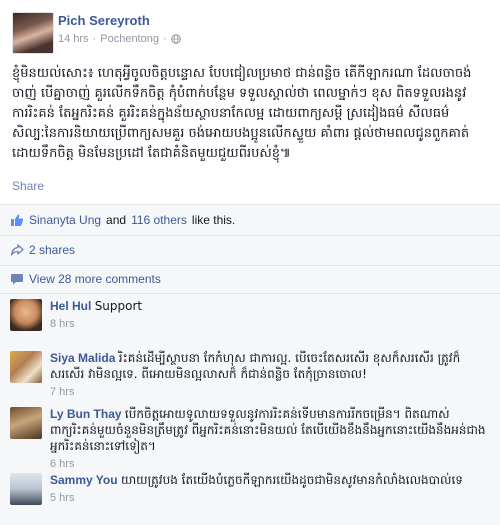 This screenshot has height=525, width=500. Describe the element at coordinates (129, 39) in the screenshot. I see `post-location: Pochentong` at that location.